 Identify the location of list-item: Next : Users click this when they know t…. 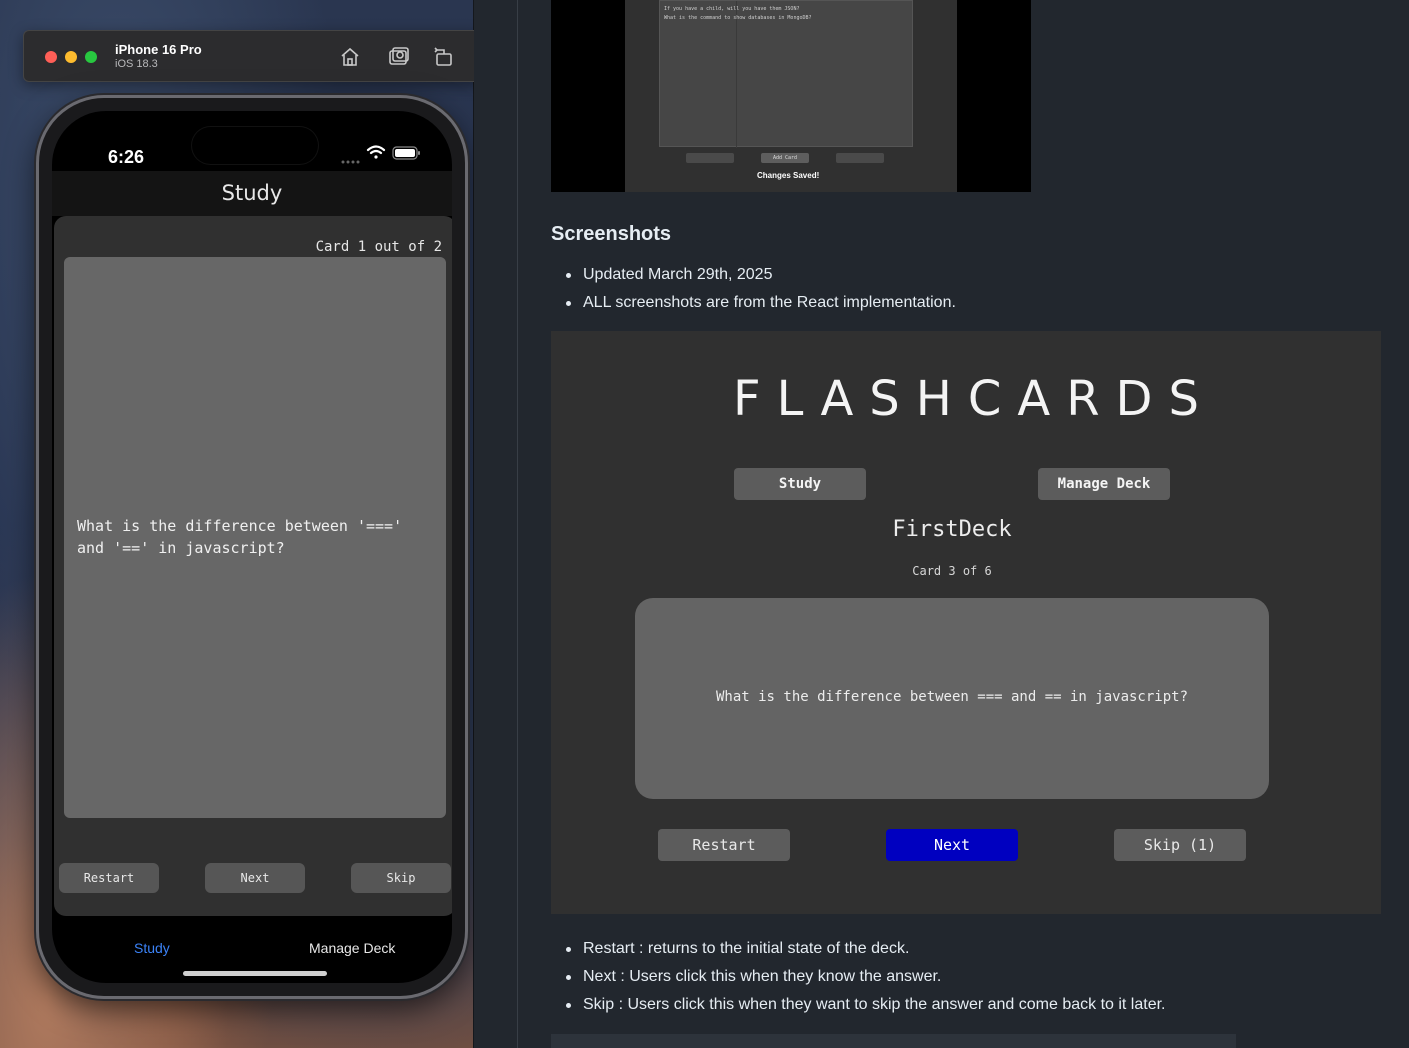
(865, 977).